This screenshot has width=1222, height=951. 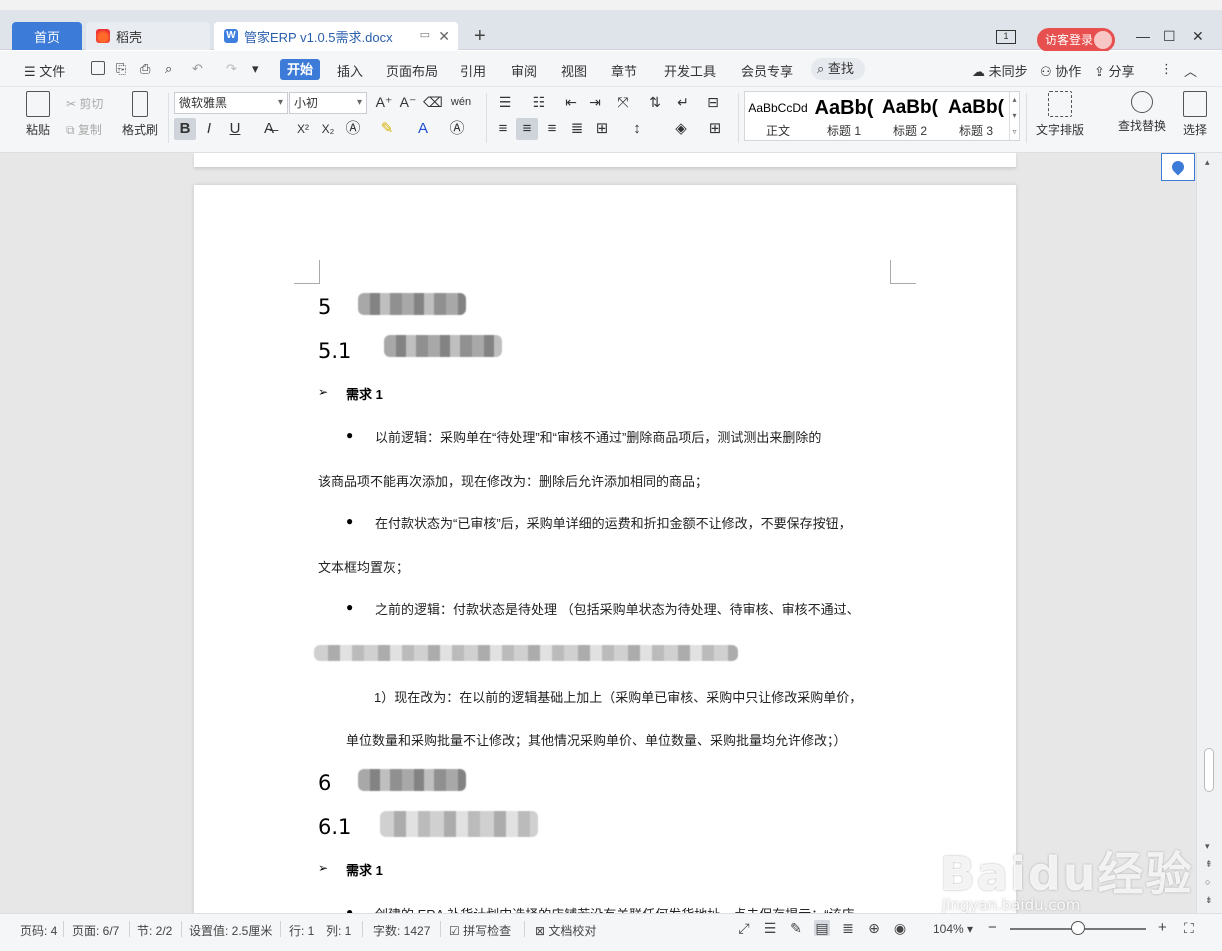 I want to click on grow-font-icon: A⁺, so click(x=384, y=102).